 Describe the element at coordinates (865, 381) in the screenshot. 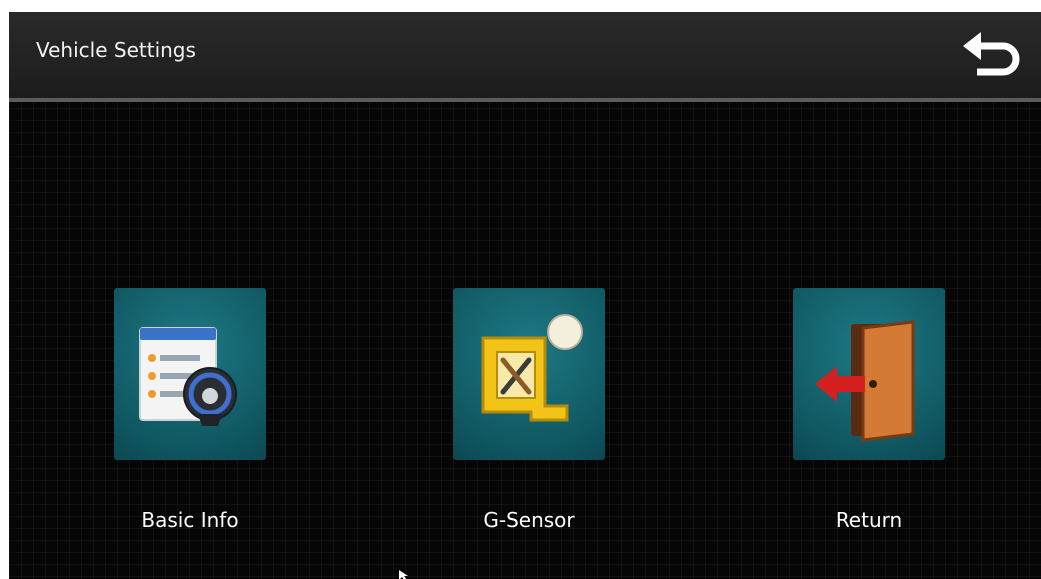

I see `exit-door-icon` at that location.